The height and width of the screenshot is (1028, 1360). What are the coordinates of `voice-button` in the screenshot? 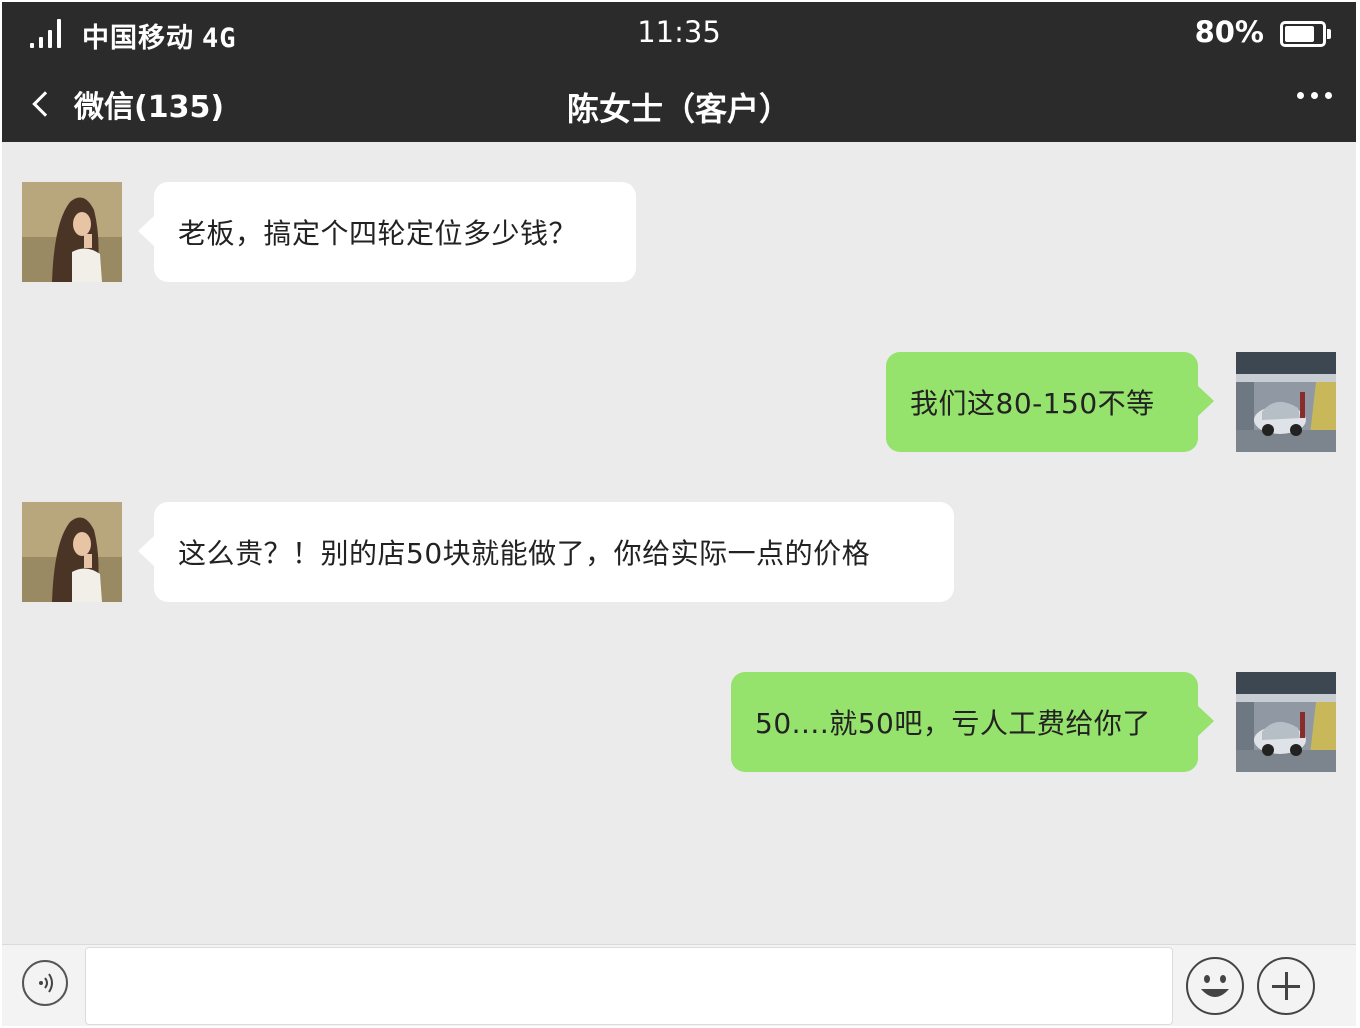 It's located at (45, 983).